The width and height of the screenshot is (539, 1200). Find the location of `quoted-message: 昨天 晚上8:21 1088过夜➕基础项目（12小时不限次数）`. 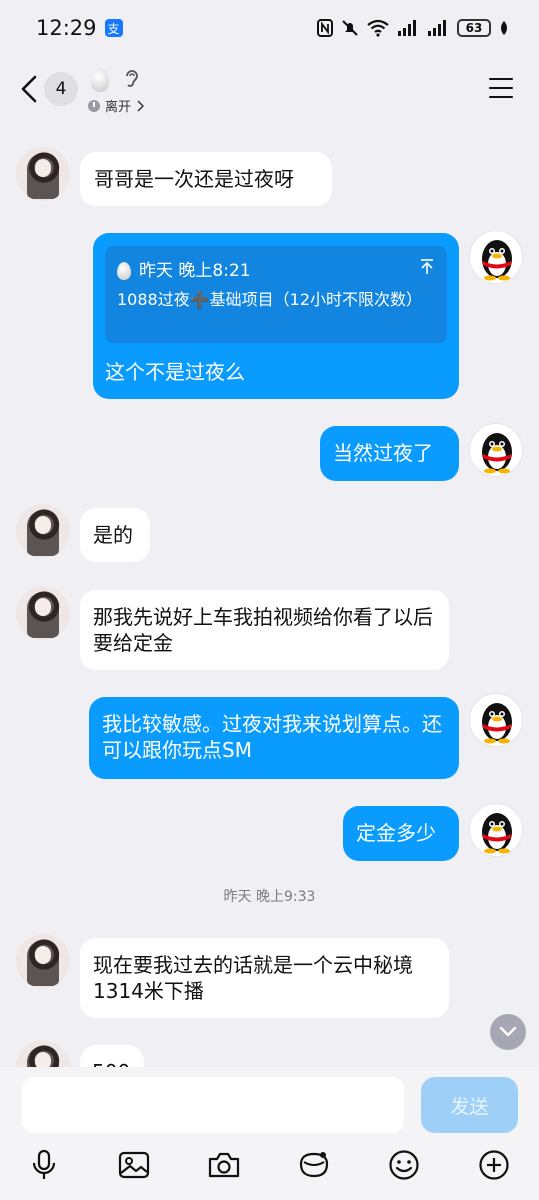

quoted-message: 昨天 晚上8:21 1088过夜➕基础项目（12小时不限次数） is located at coordinates (276, 294).